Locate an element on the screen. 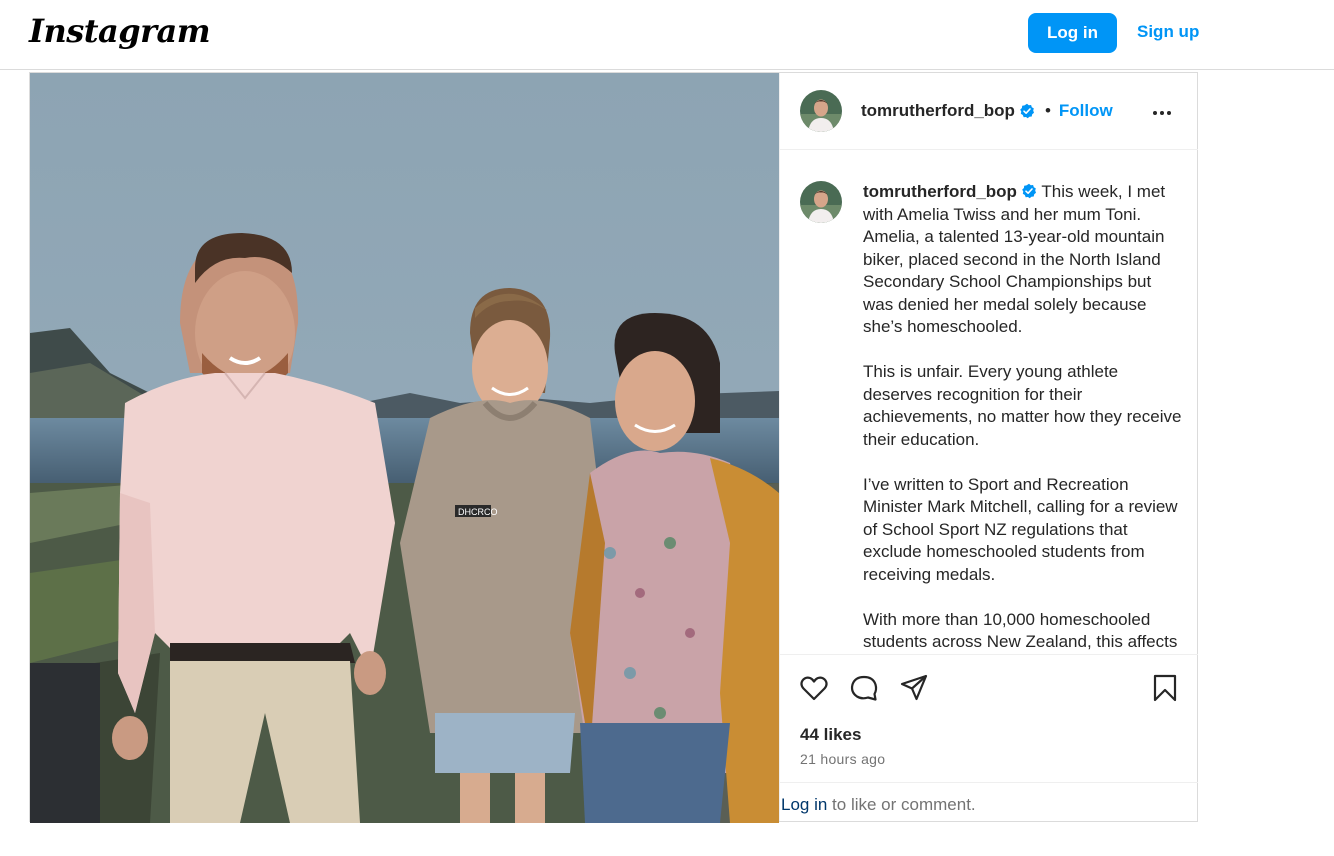 The height and width of the screenshot is (856, 1334). instagram-logo: Instagram is located at coordinates (120, 31).